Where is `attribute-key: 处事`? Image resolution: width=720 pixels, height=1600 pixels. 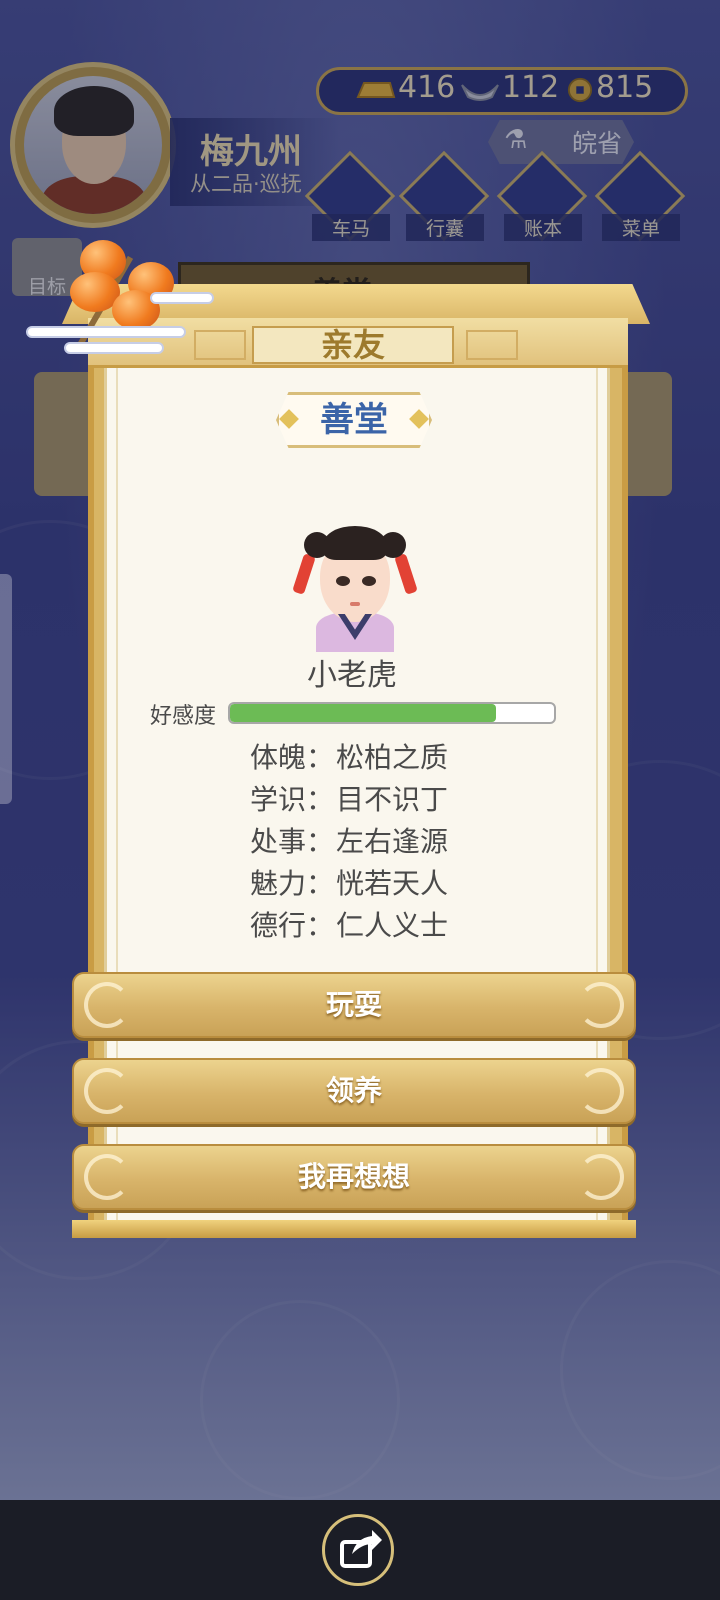
attribute-key: 处事 is located at coordinates (278, 841).